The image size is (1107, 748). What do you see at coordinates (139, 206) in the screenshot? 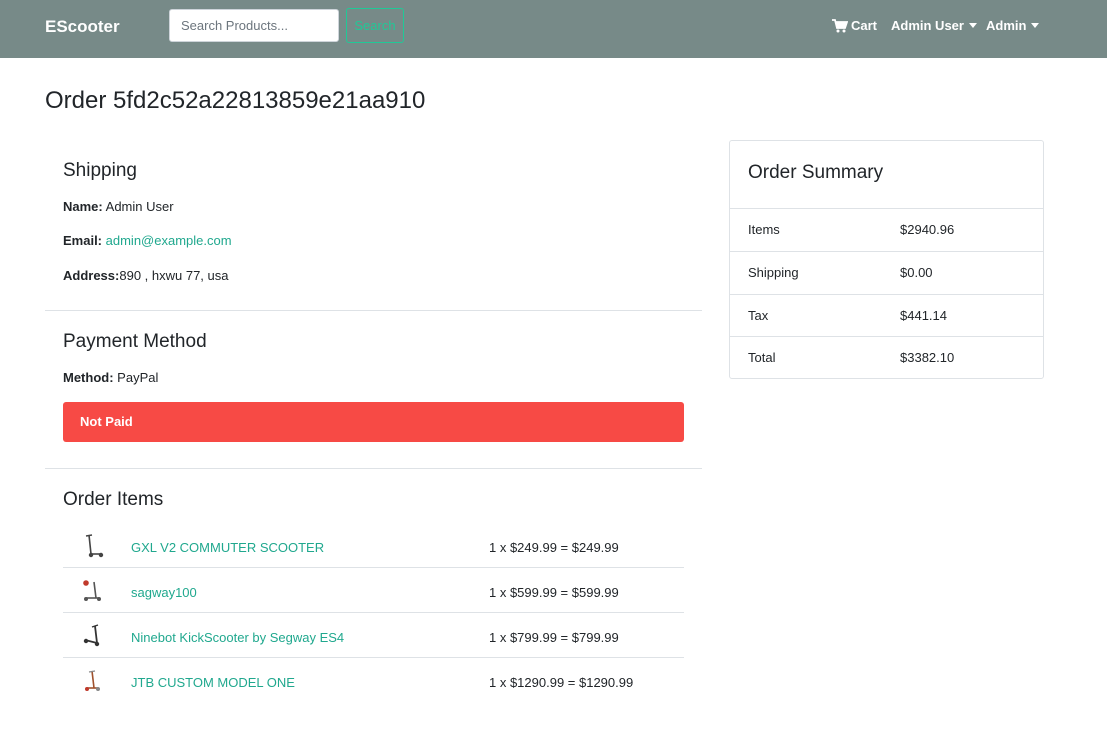
I see `name-value: Admin User` at bounding box center [139, 206].